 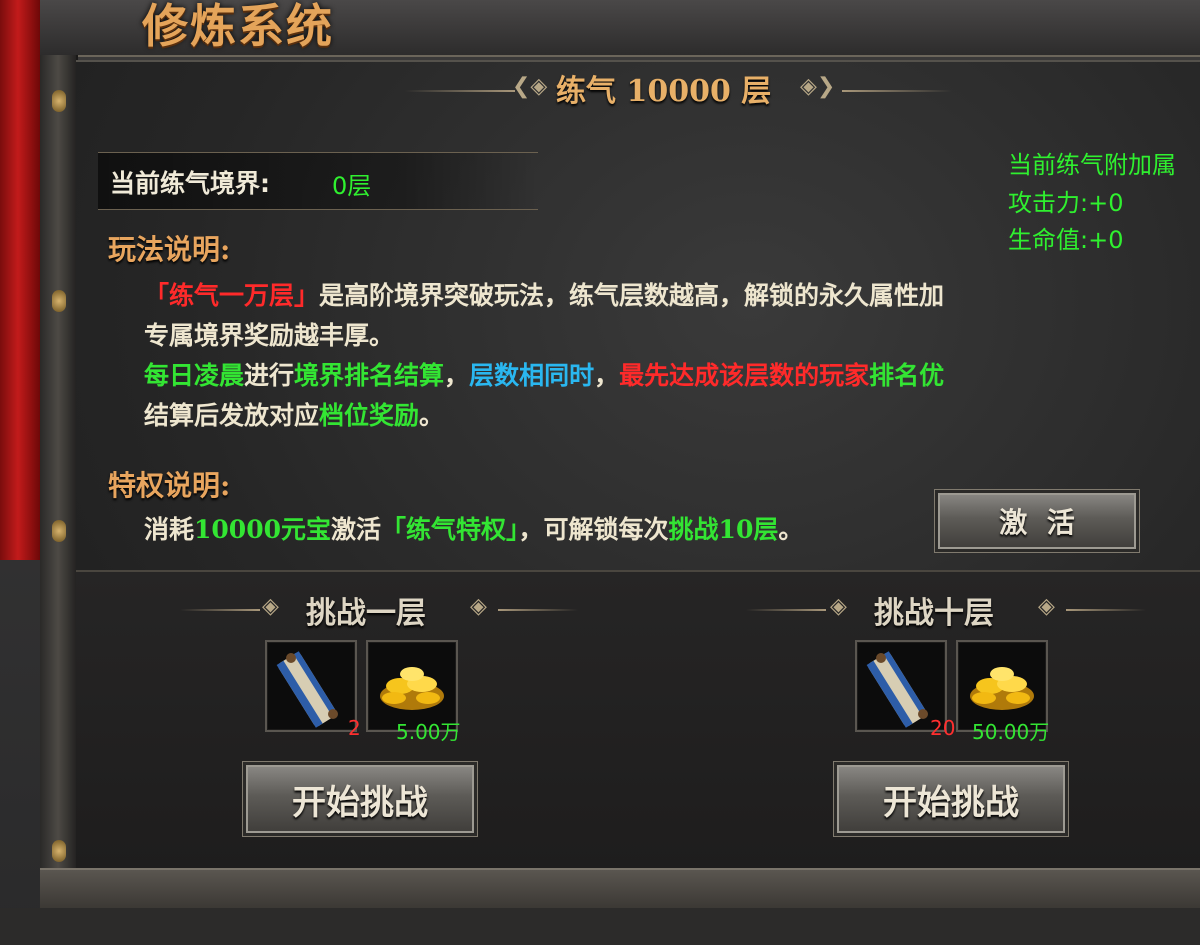 I want to click on challenge-ten-title: 挑战十层, so click(x=934, y=613).